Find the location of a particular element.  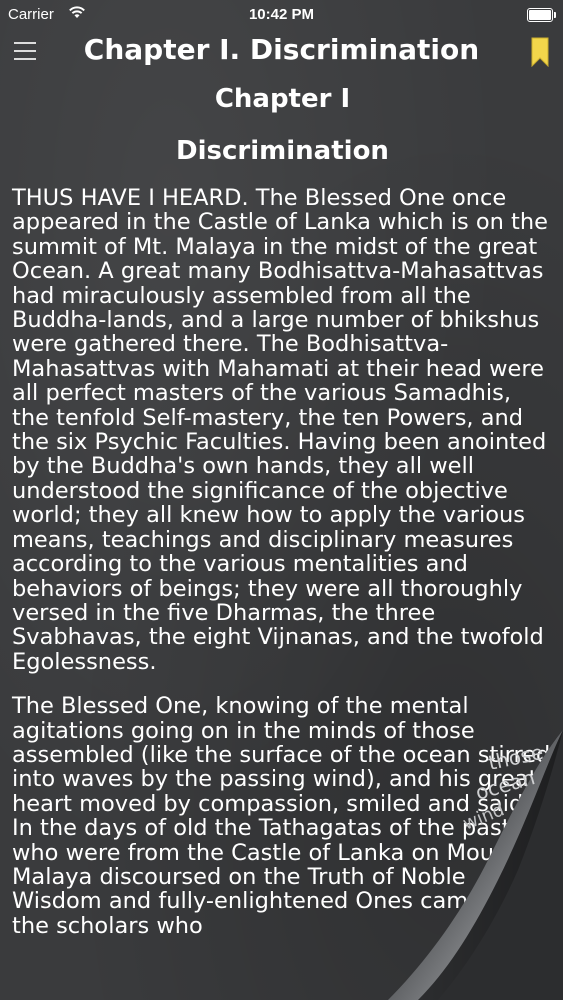

page-curl: those ocean wind is located at coordinates (470, 865).